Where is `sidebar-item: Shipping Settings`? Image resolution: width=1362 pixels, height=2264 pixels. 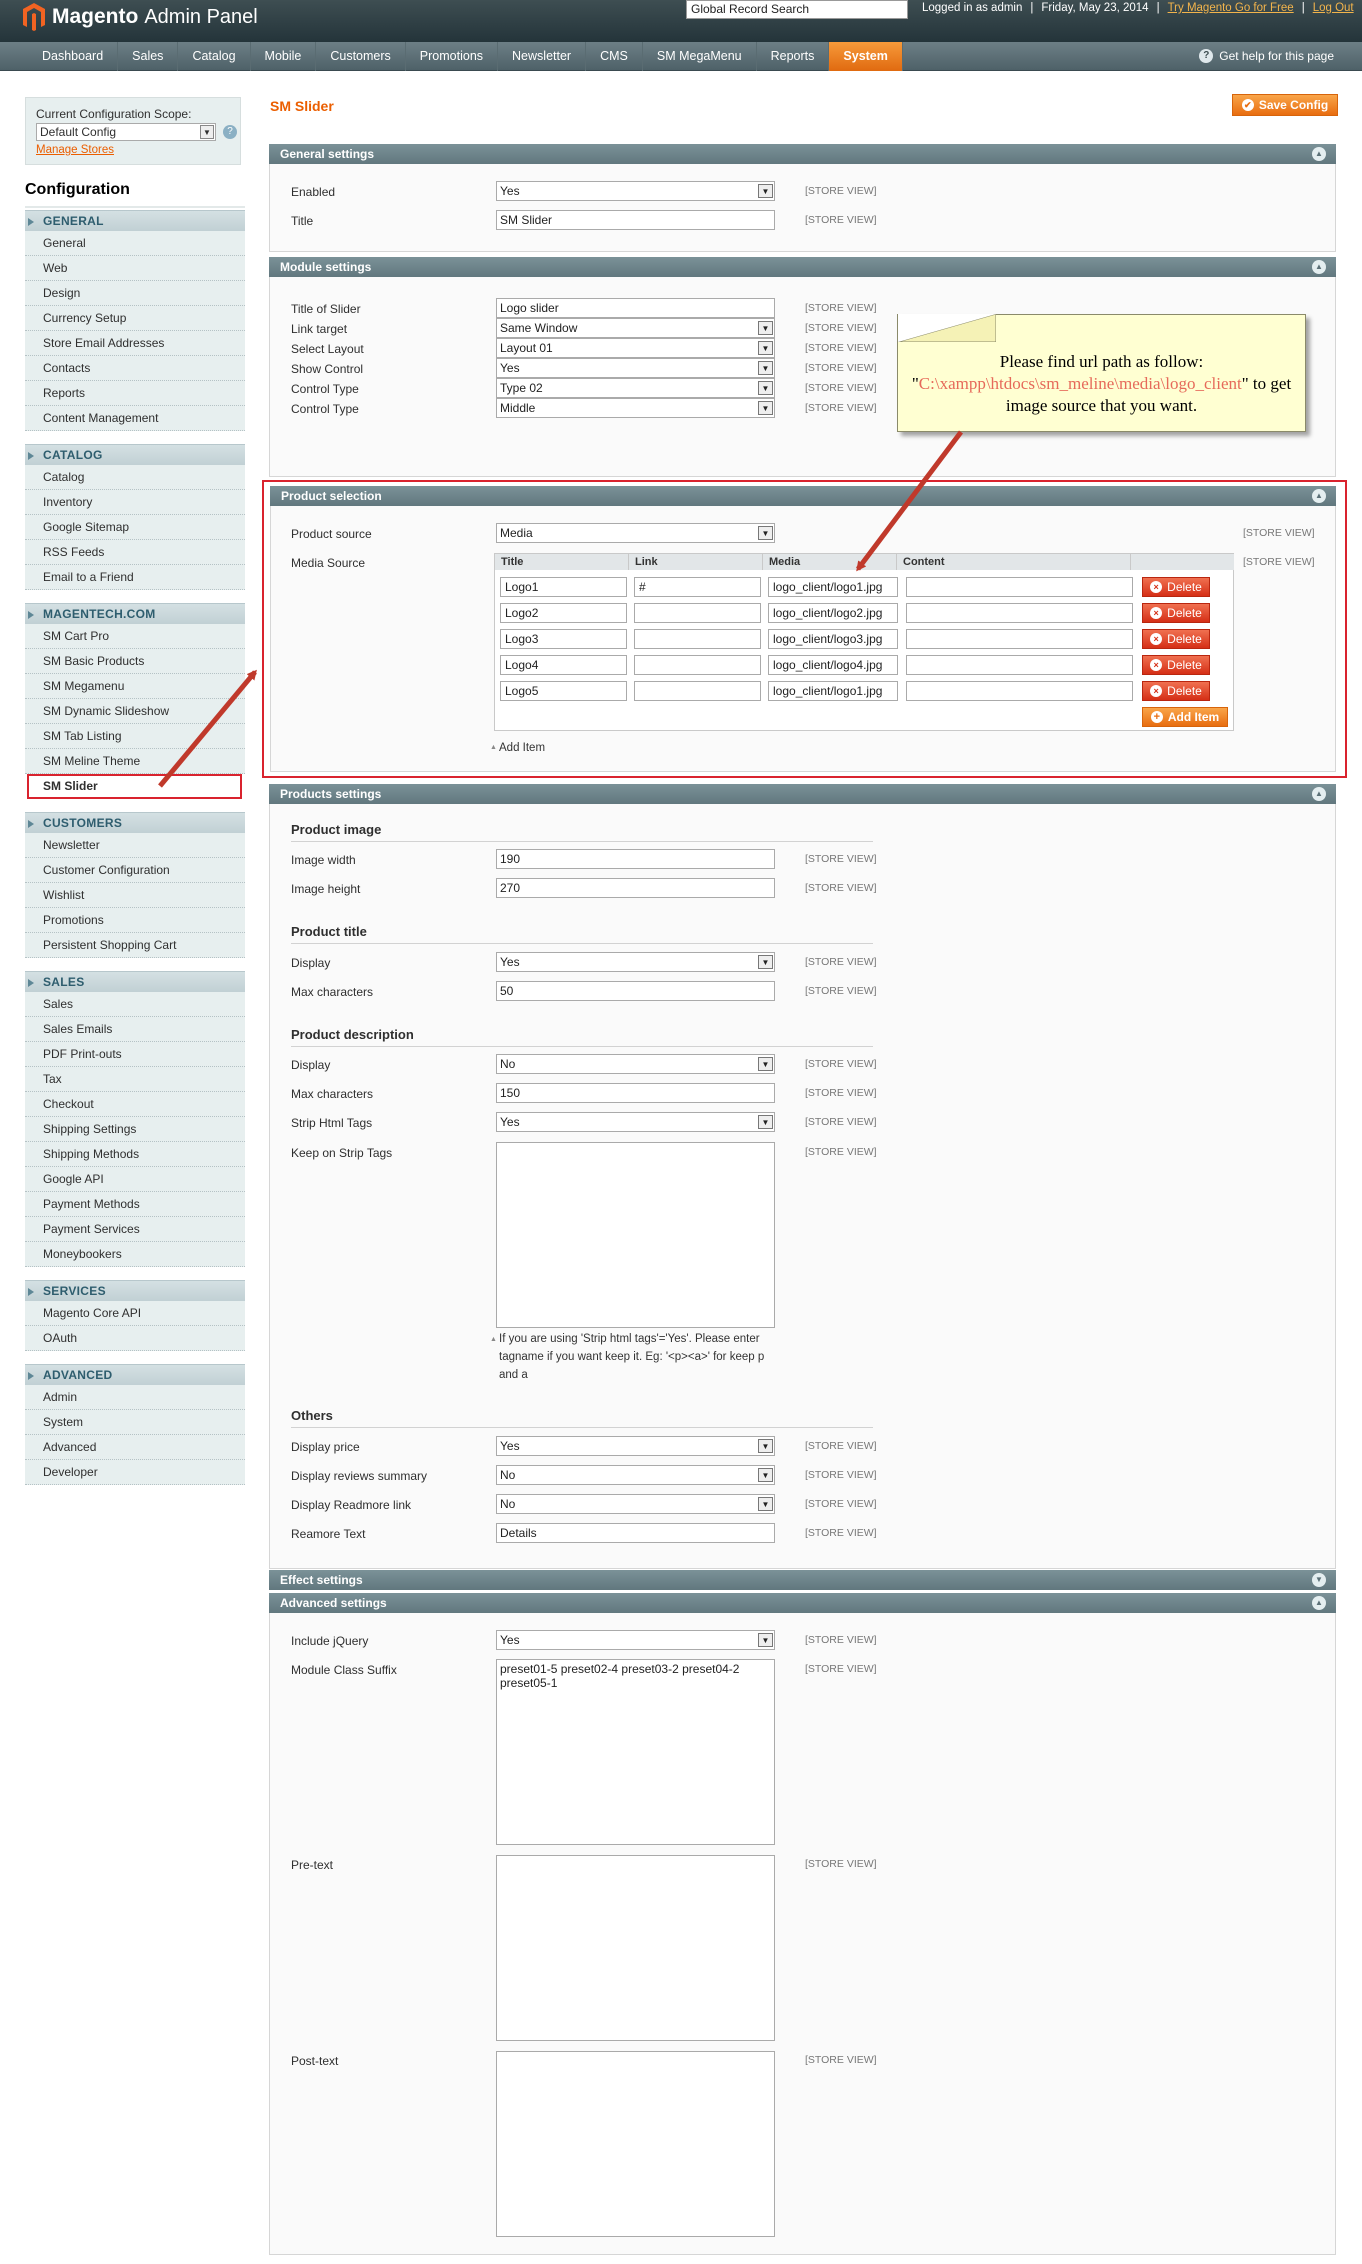 sidebar-item: Shipping Settings is located at coordinates (135, 1129).